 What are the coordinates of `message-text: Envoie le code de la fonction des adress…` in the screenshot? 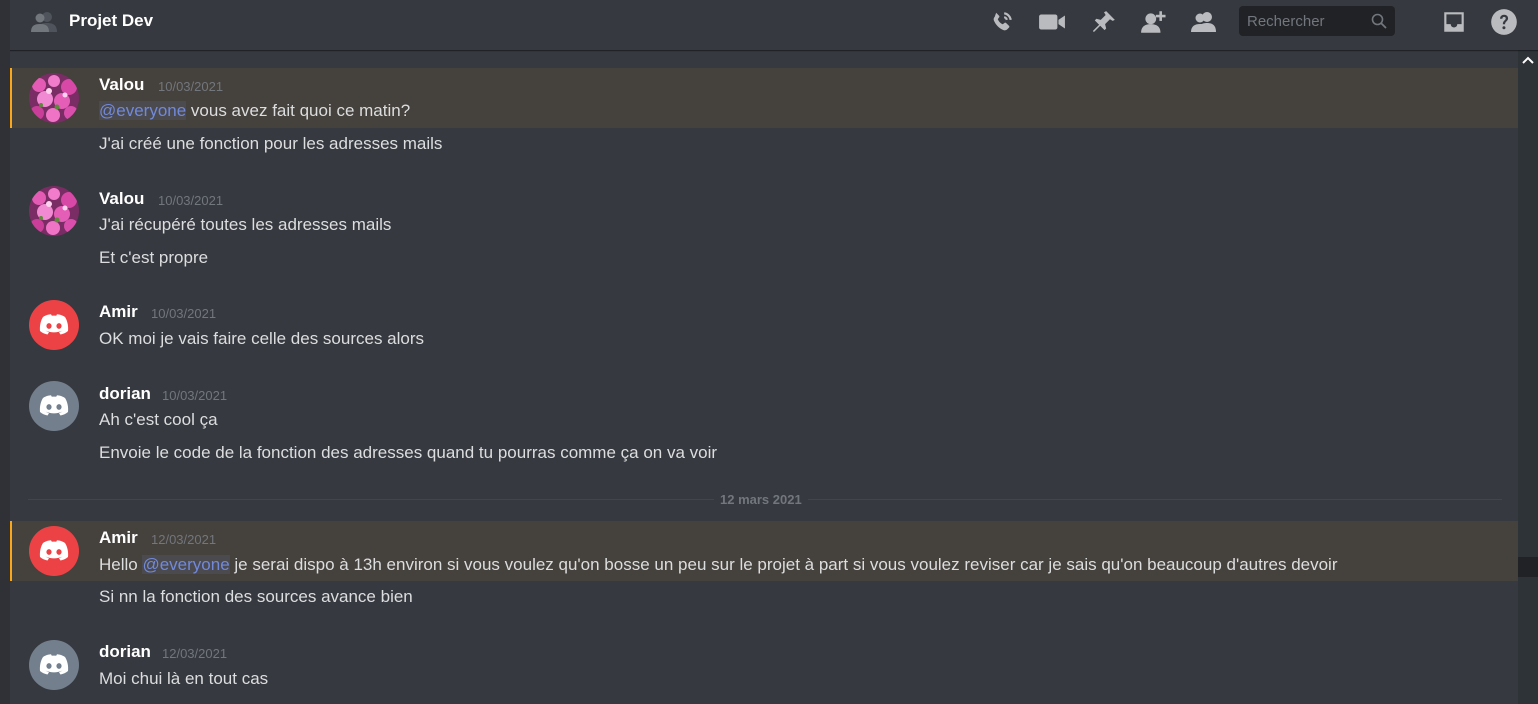 It's located at (408, 452).